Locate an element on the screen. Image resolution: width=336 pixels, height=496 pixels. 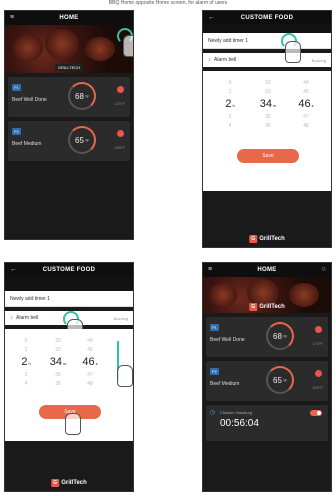
timer-name: Chicken Hamburg is located at coordinates (236, 412).